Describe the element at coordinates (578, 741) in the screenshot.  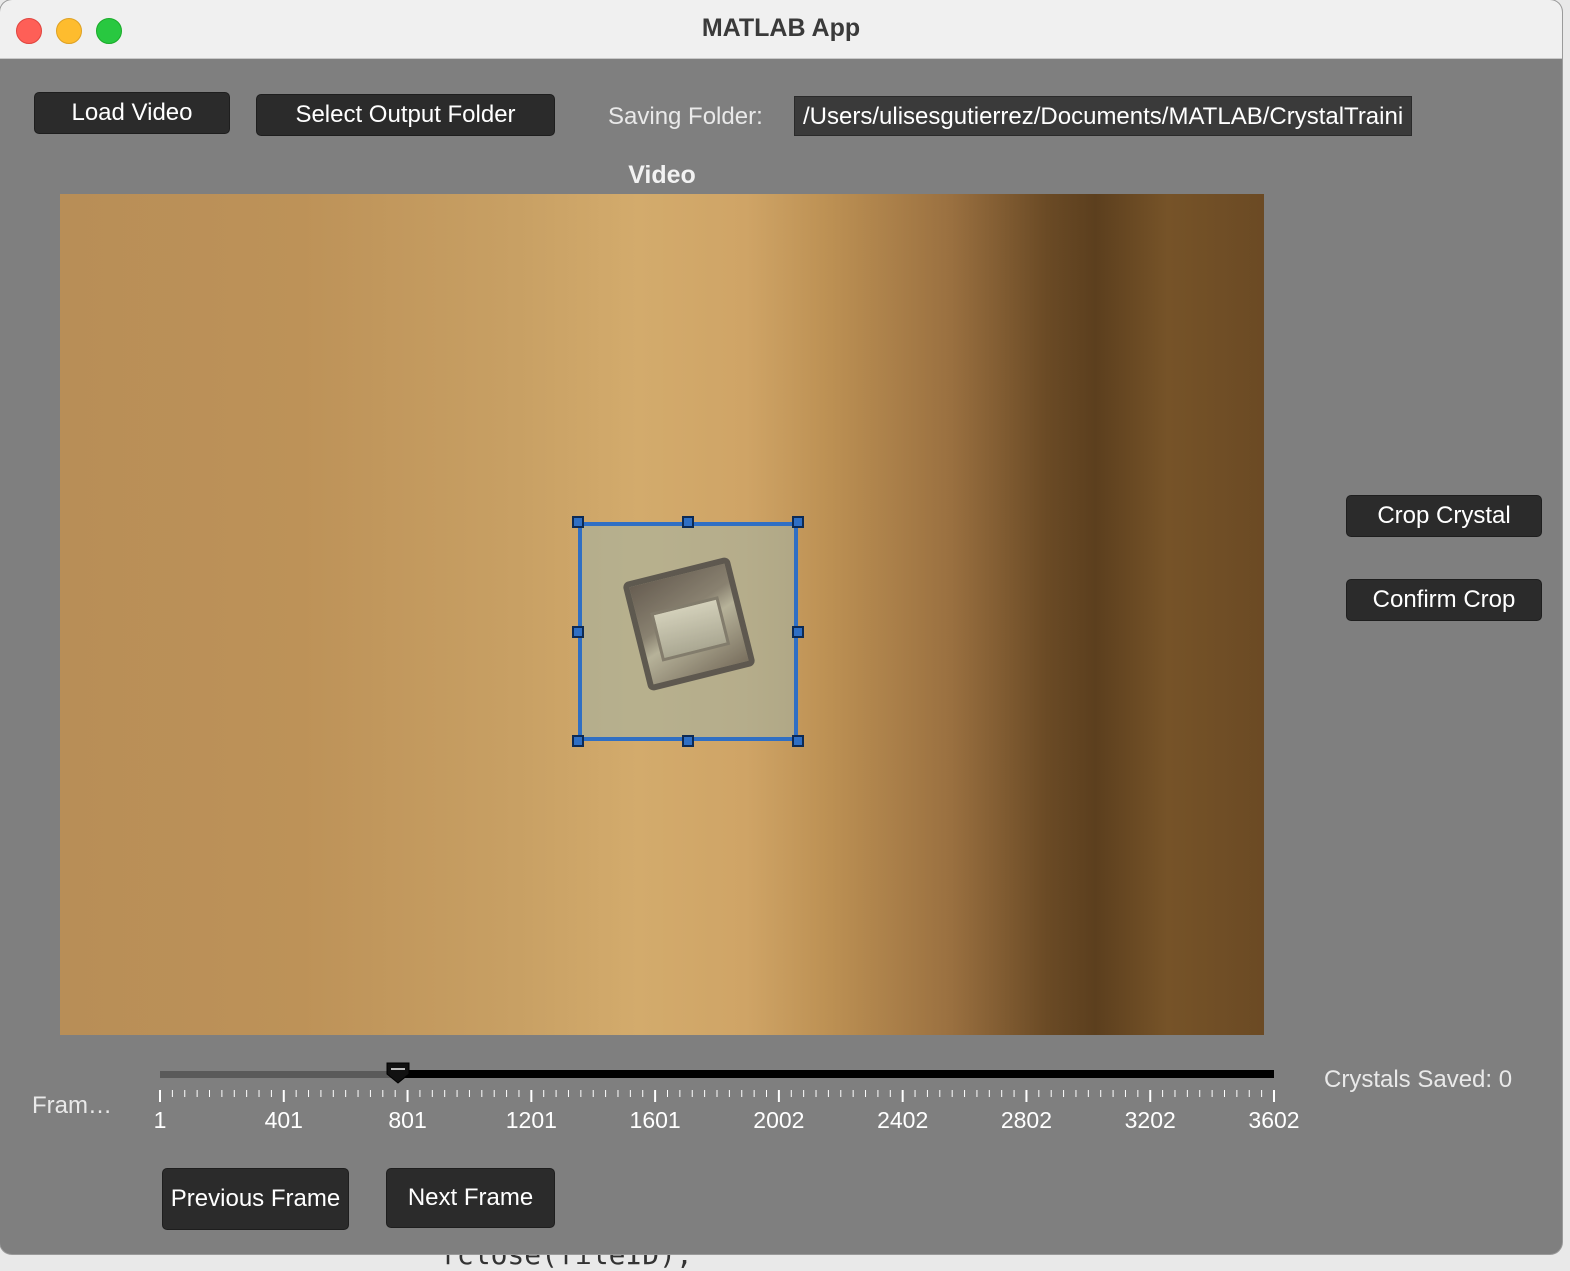
I see `crop-handle-bottom-left` at that location.